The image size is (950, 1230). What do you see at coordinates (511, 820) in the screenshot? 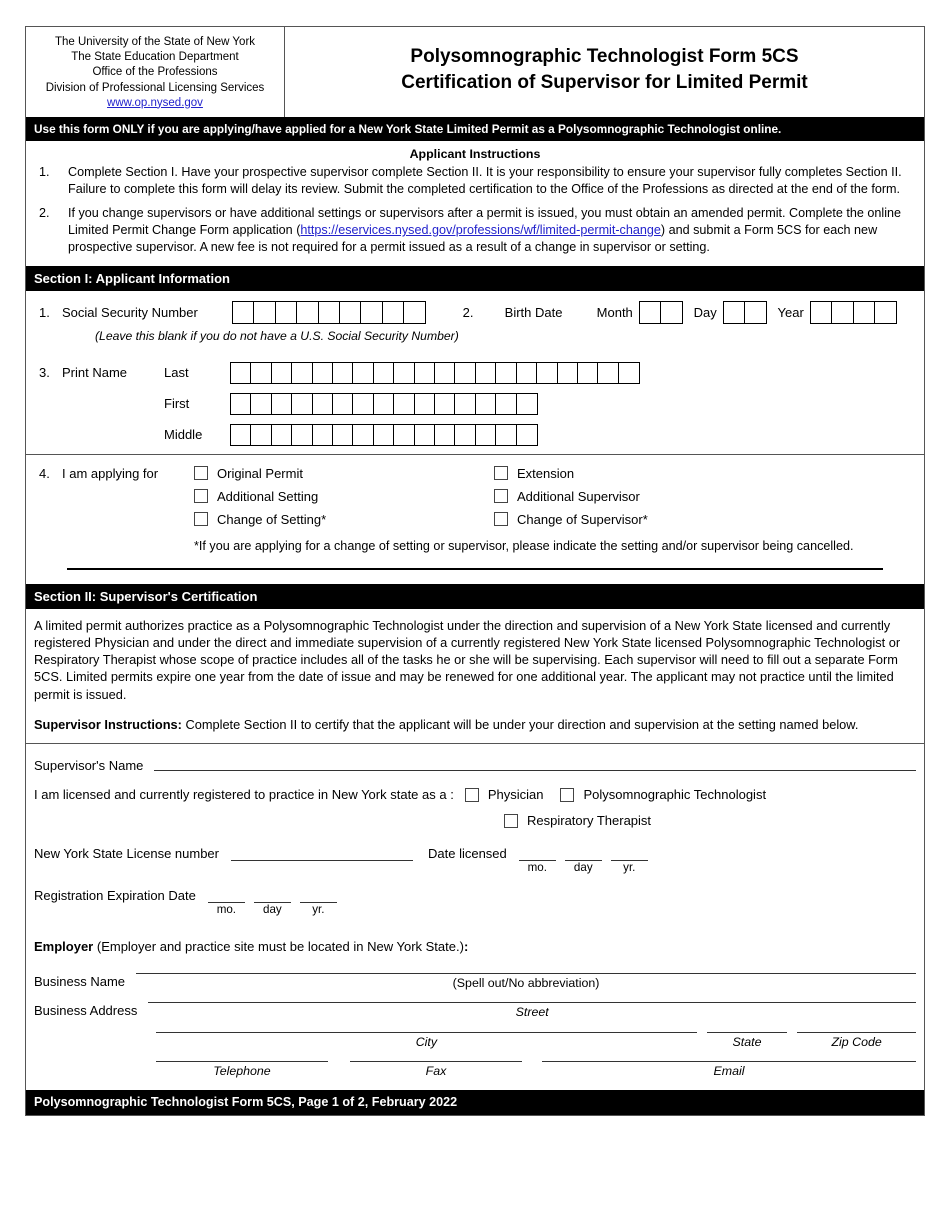
I see `checkbox-respiratory-therapist` at bounding box center [511, 820].